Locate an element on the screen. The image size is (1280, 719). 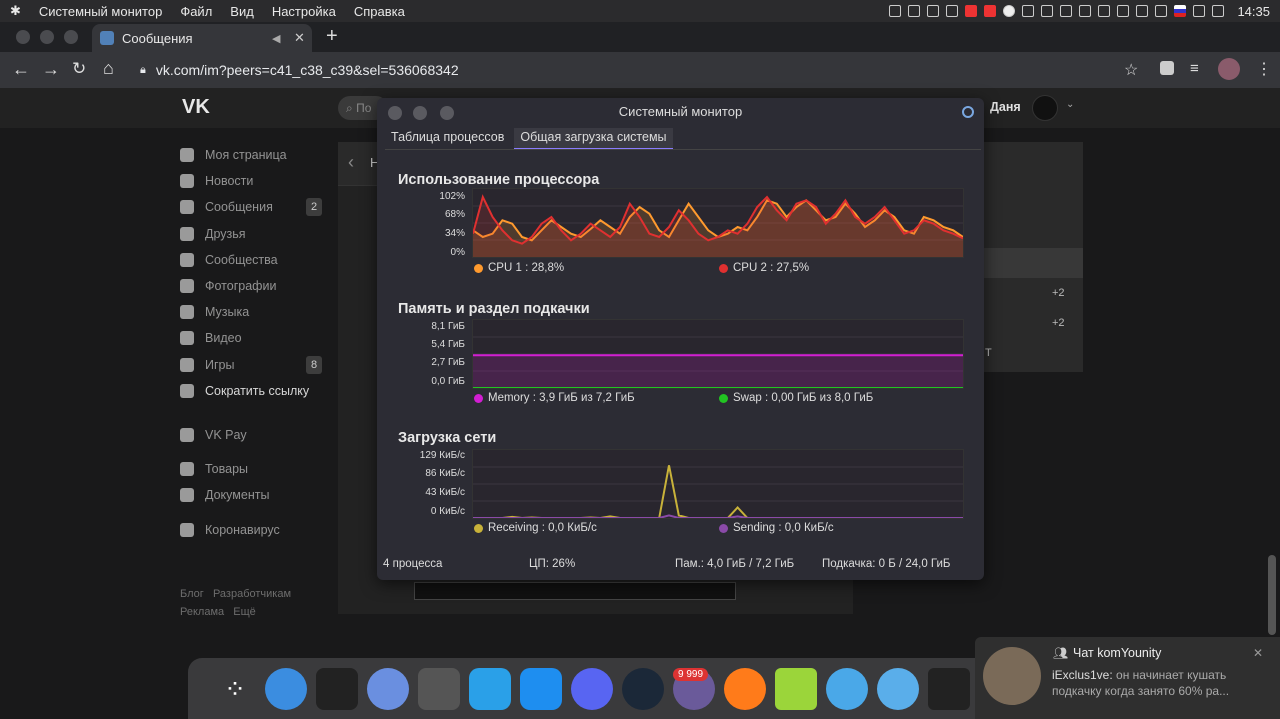
package-icon is located at coordinates (796, 689).